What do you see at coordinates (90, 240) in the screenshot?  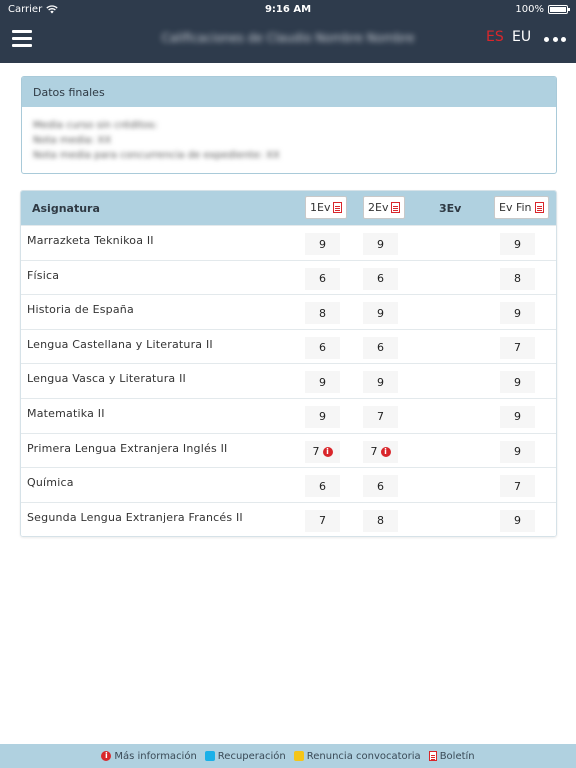 I see `subject-name: Marrazketa Teknikoa II` at bounding box center [90, 240].